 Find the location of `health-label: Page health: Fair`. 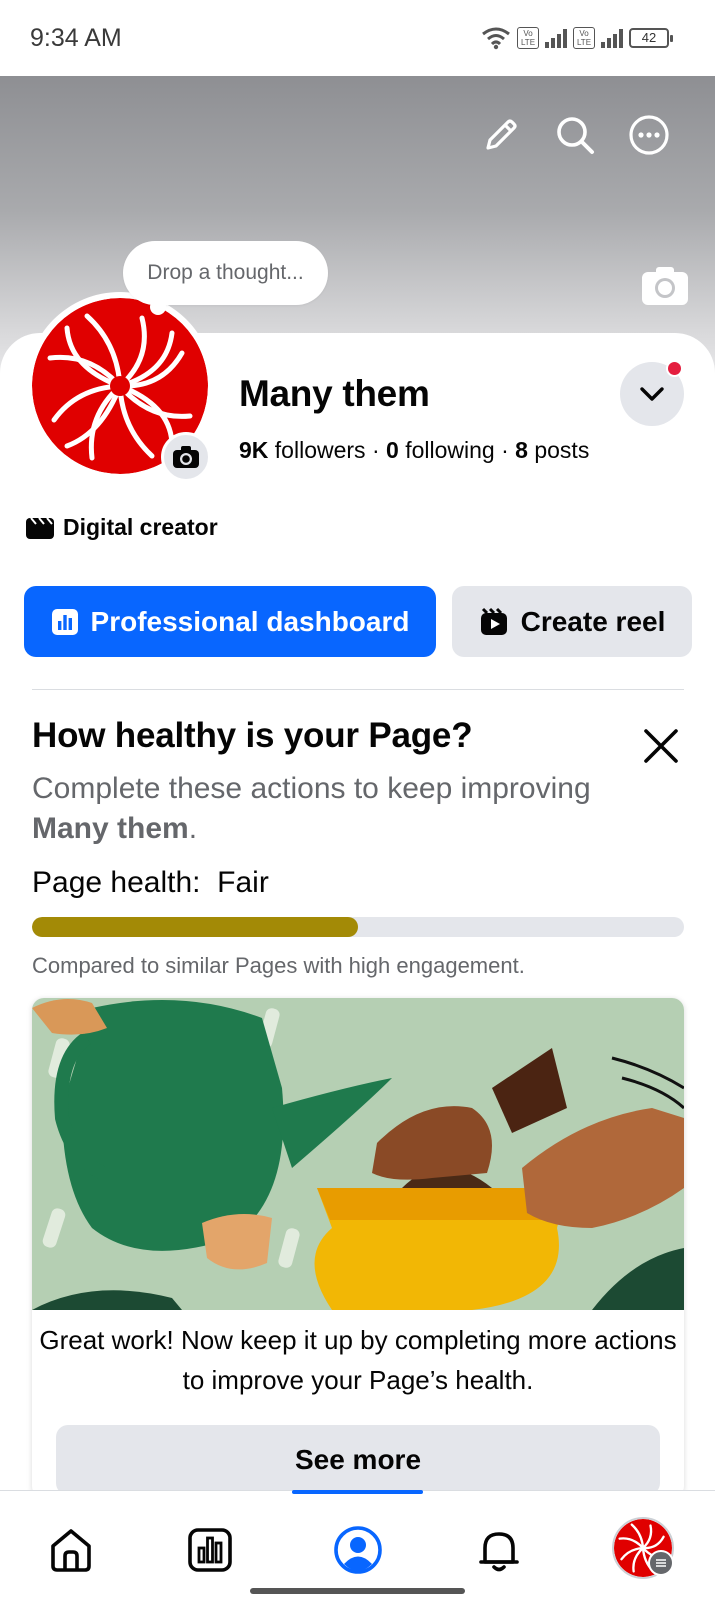

health-label: Page health: Fair is located at coordinates (150, 883).